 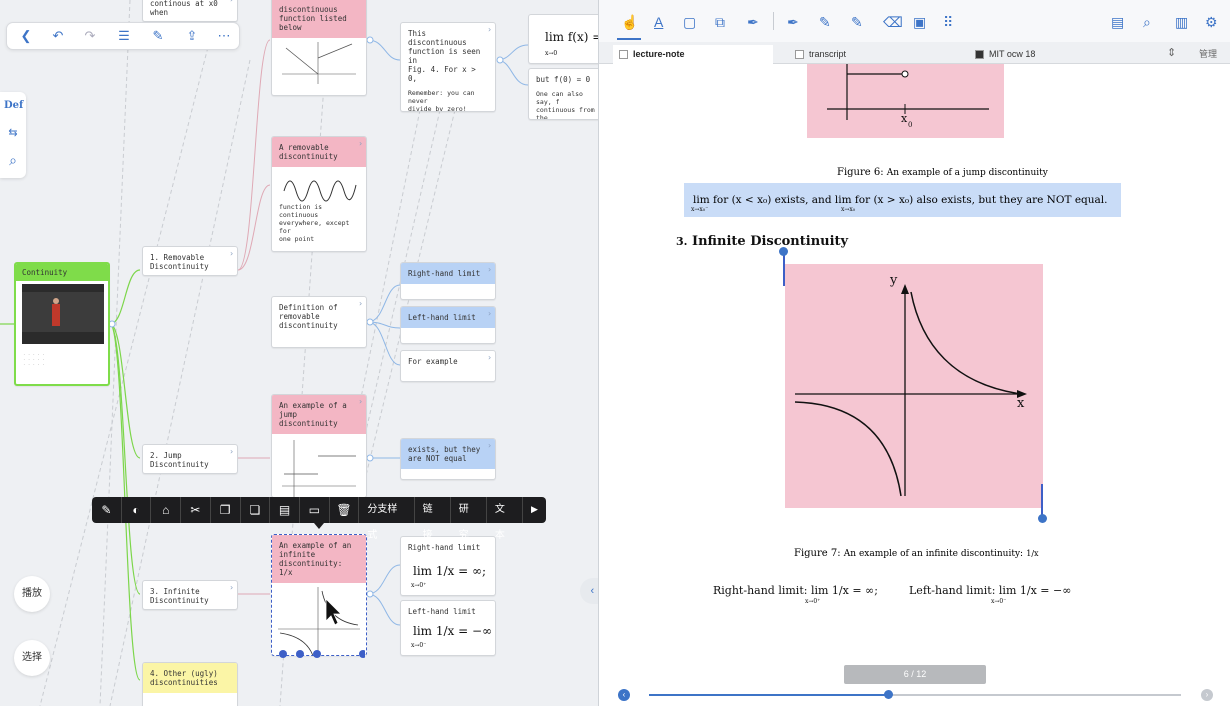 What do you see at coordinates (318, 654) in the screenshot?
I see `selection-handles` at bounding box center [318, 654].